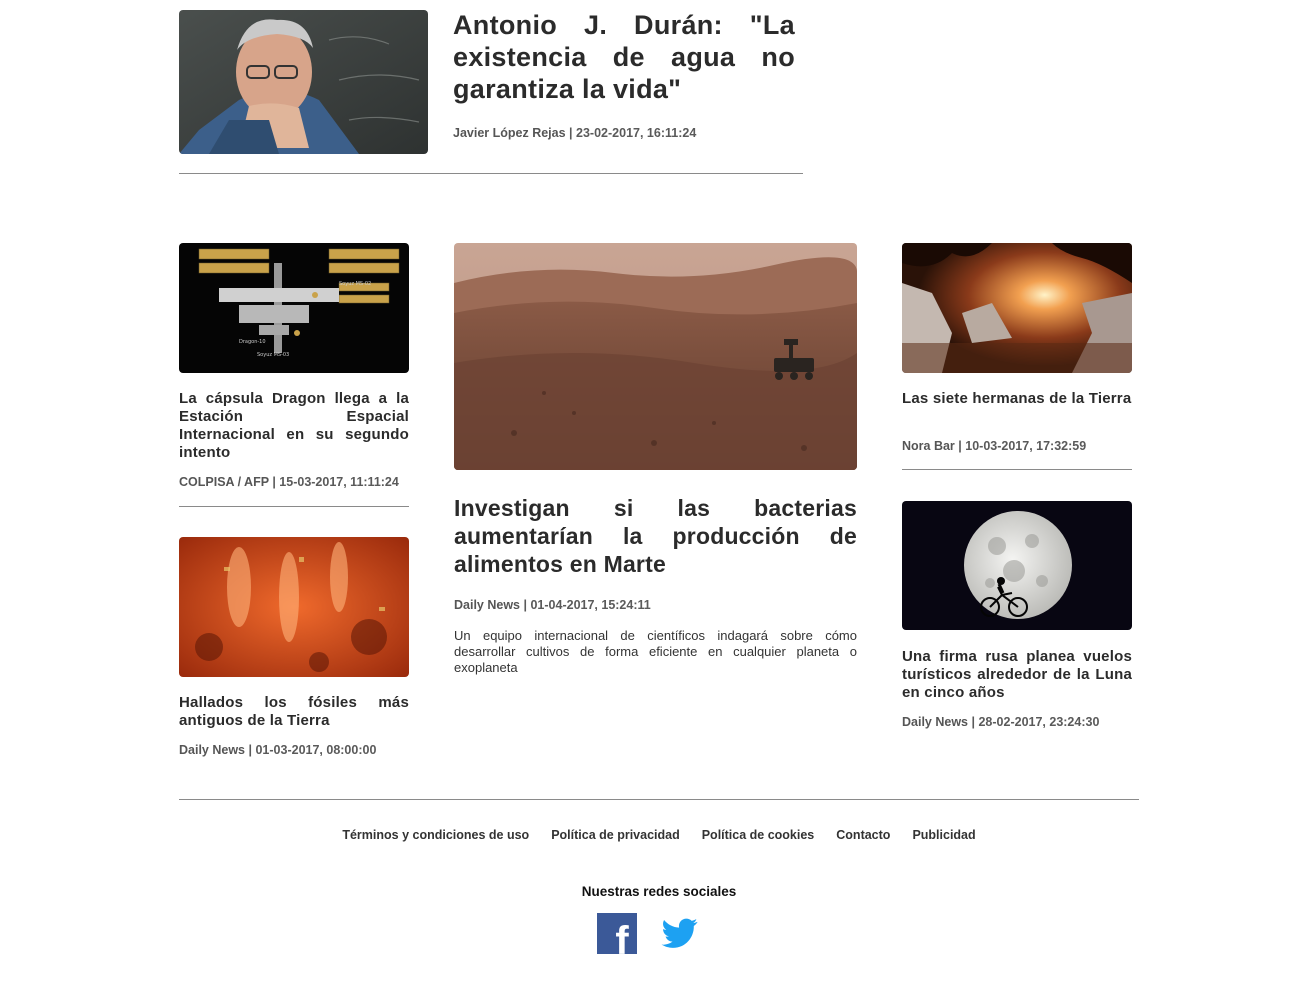 The height and width of the screenshot is (984, 1293). I want to click on footer-link-contact: Contacto, so click(863, 835).